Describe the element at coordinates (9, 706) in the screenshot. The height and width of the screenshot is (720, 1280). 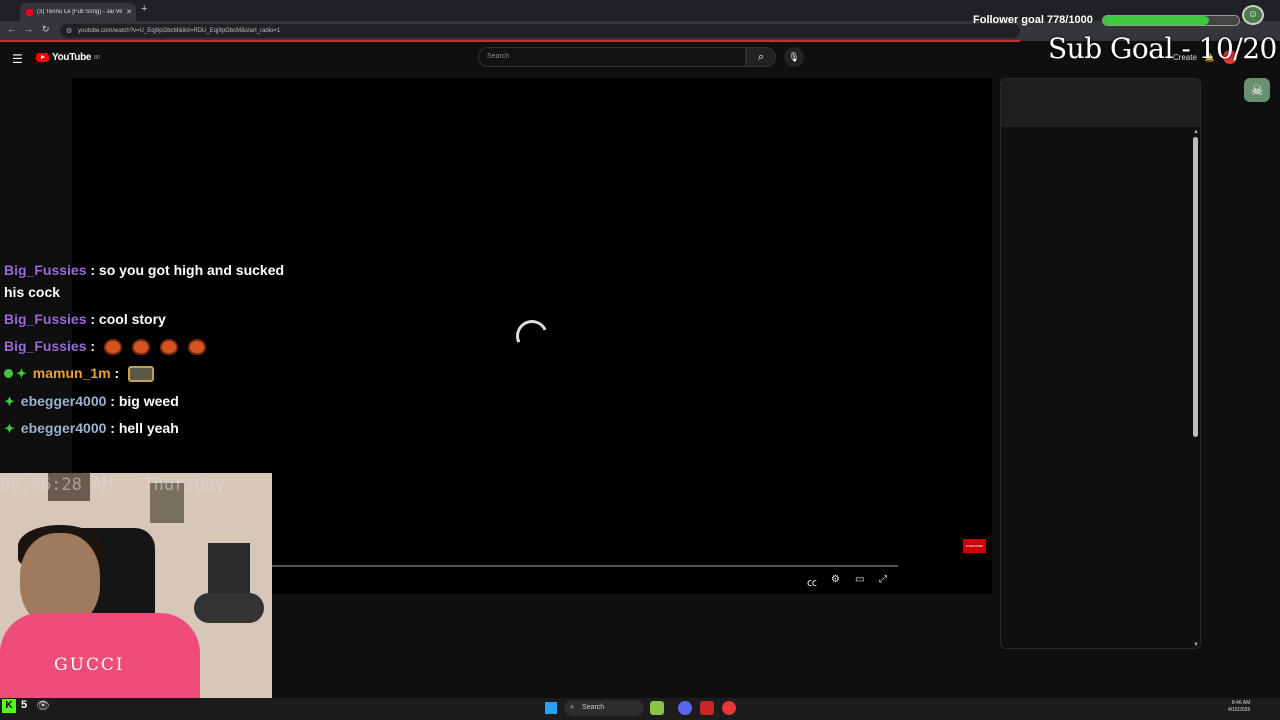
I see `kick-logo-icon: K` at that location.